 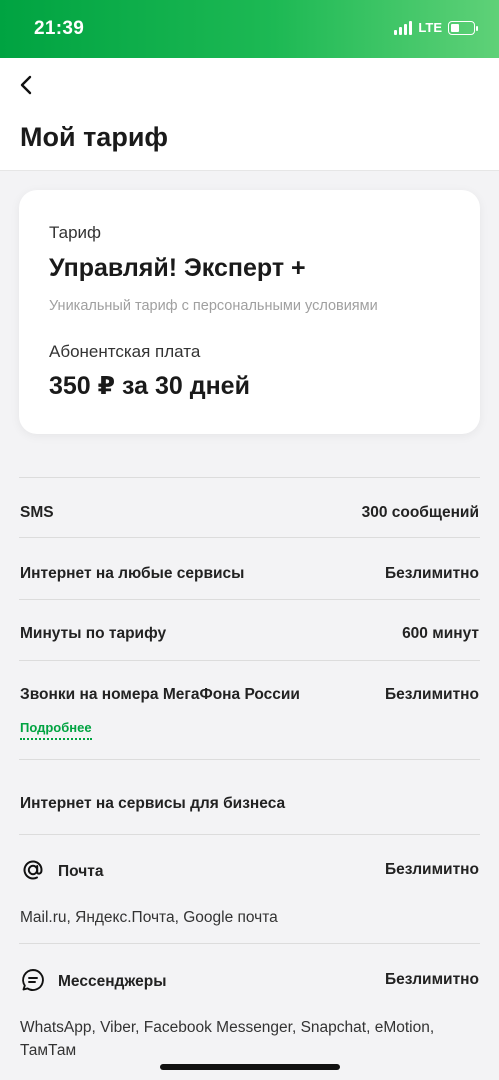 What do you see at coordinates (250, 1067) in the screenshot?
I see `home-indicator` at bounding box center [250, 1067].